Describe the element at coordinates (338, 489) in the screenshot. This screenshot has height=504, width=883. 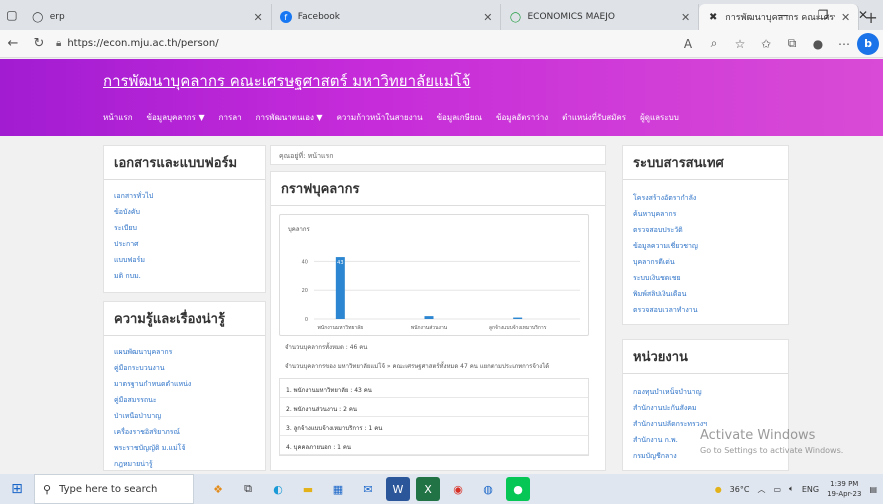
I see `store-icon: ▦` at that location.